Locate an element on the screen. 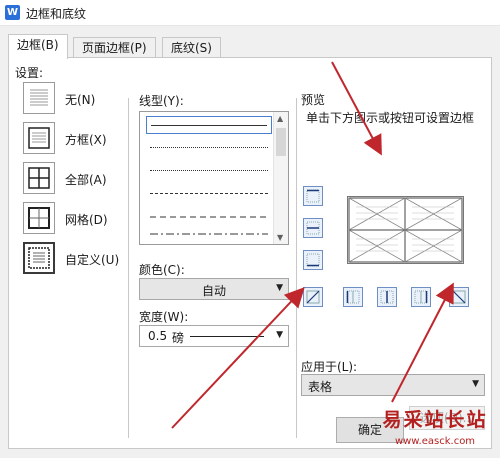 This screenshot has width=500, height=458. tab-borders: 边框(B) is located at coordinates (38, 46).